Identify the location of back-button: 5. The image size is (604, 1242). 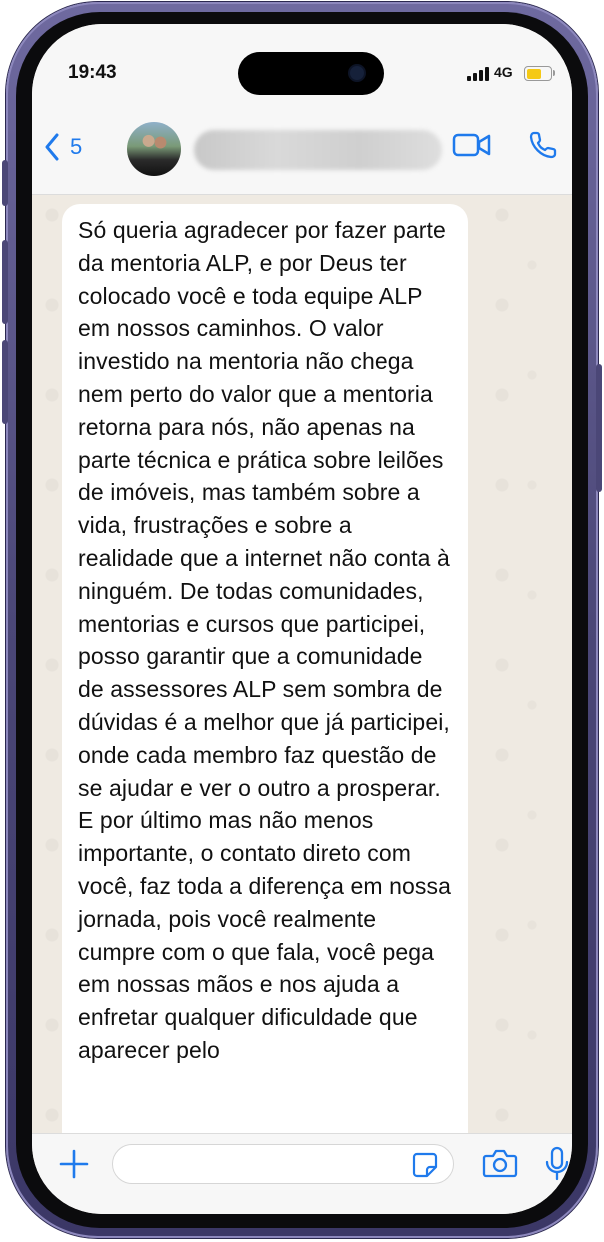
(63, 147).